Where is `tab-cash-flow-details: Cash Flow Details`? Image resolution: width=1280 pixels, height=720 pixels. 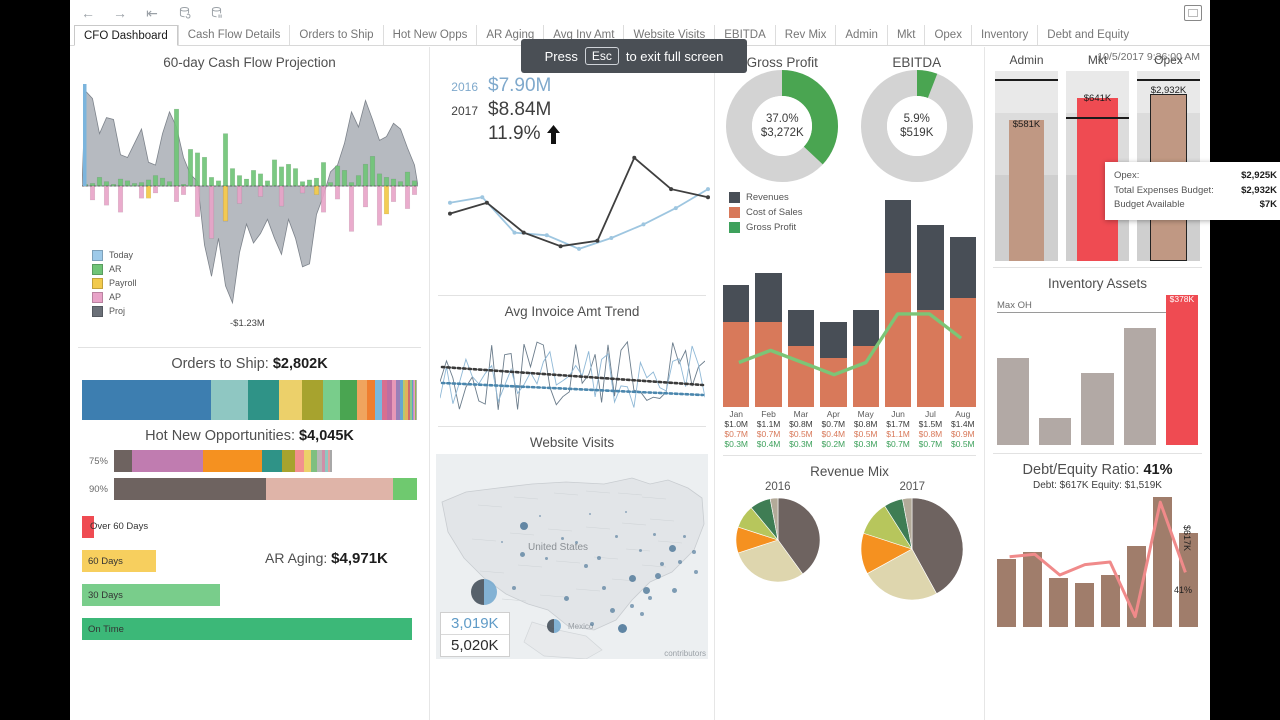
tab-cash-flow-details: Cash Flow Details is located at coordinates (233, 35).